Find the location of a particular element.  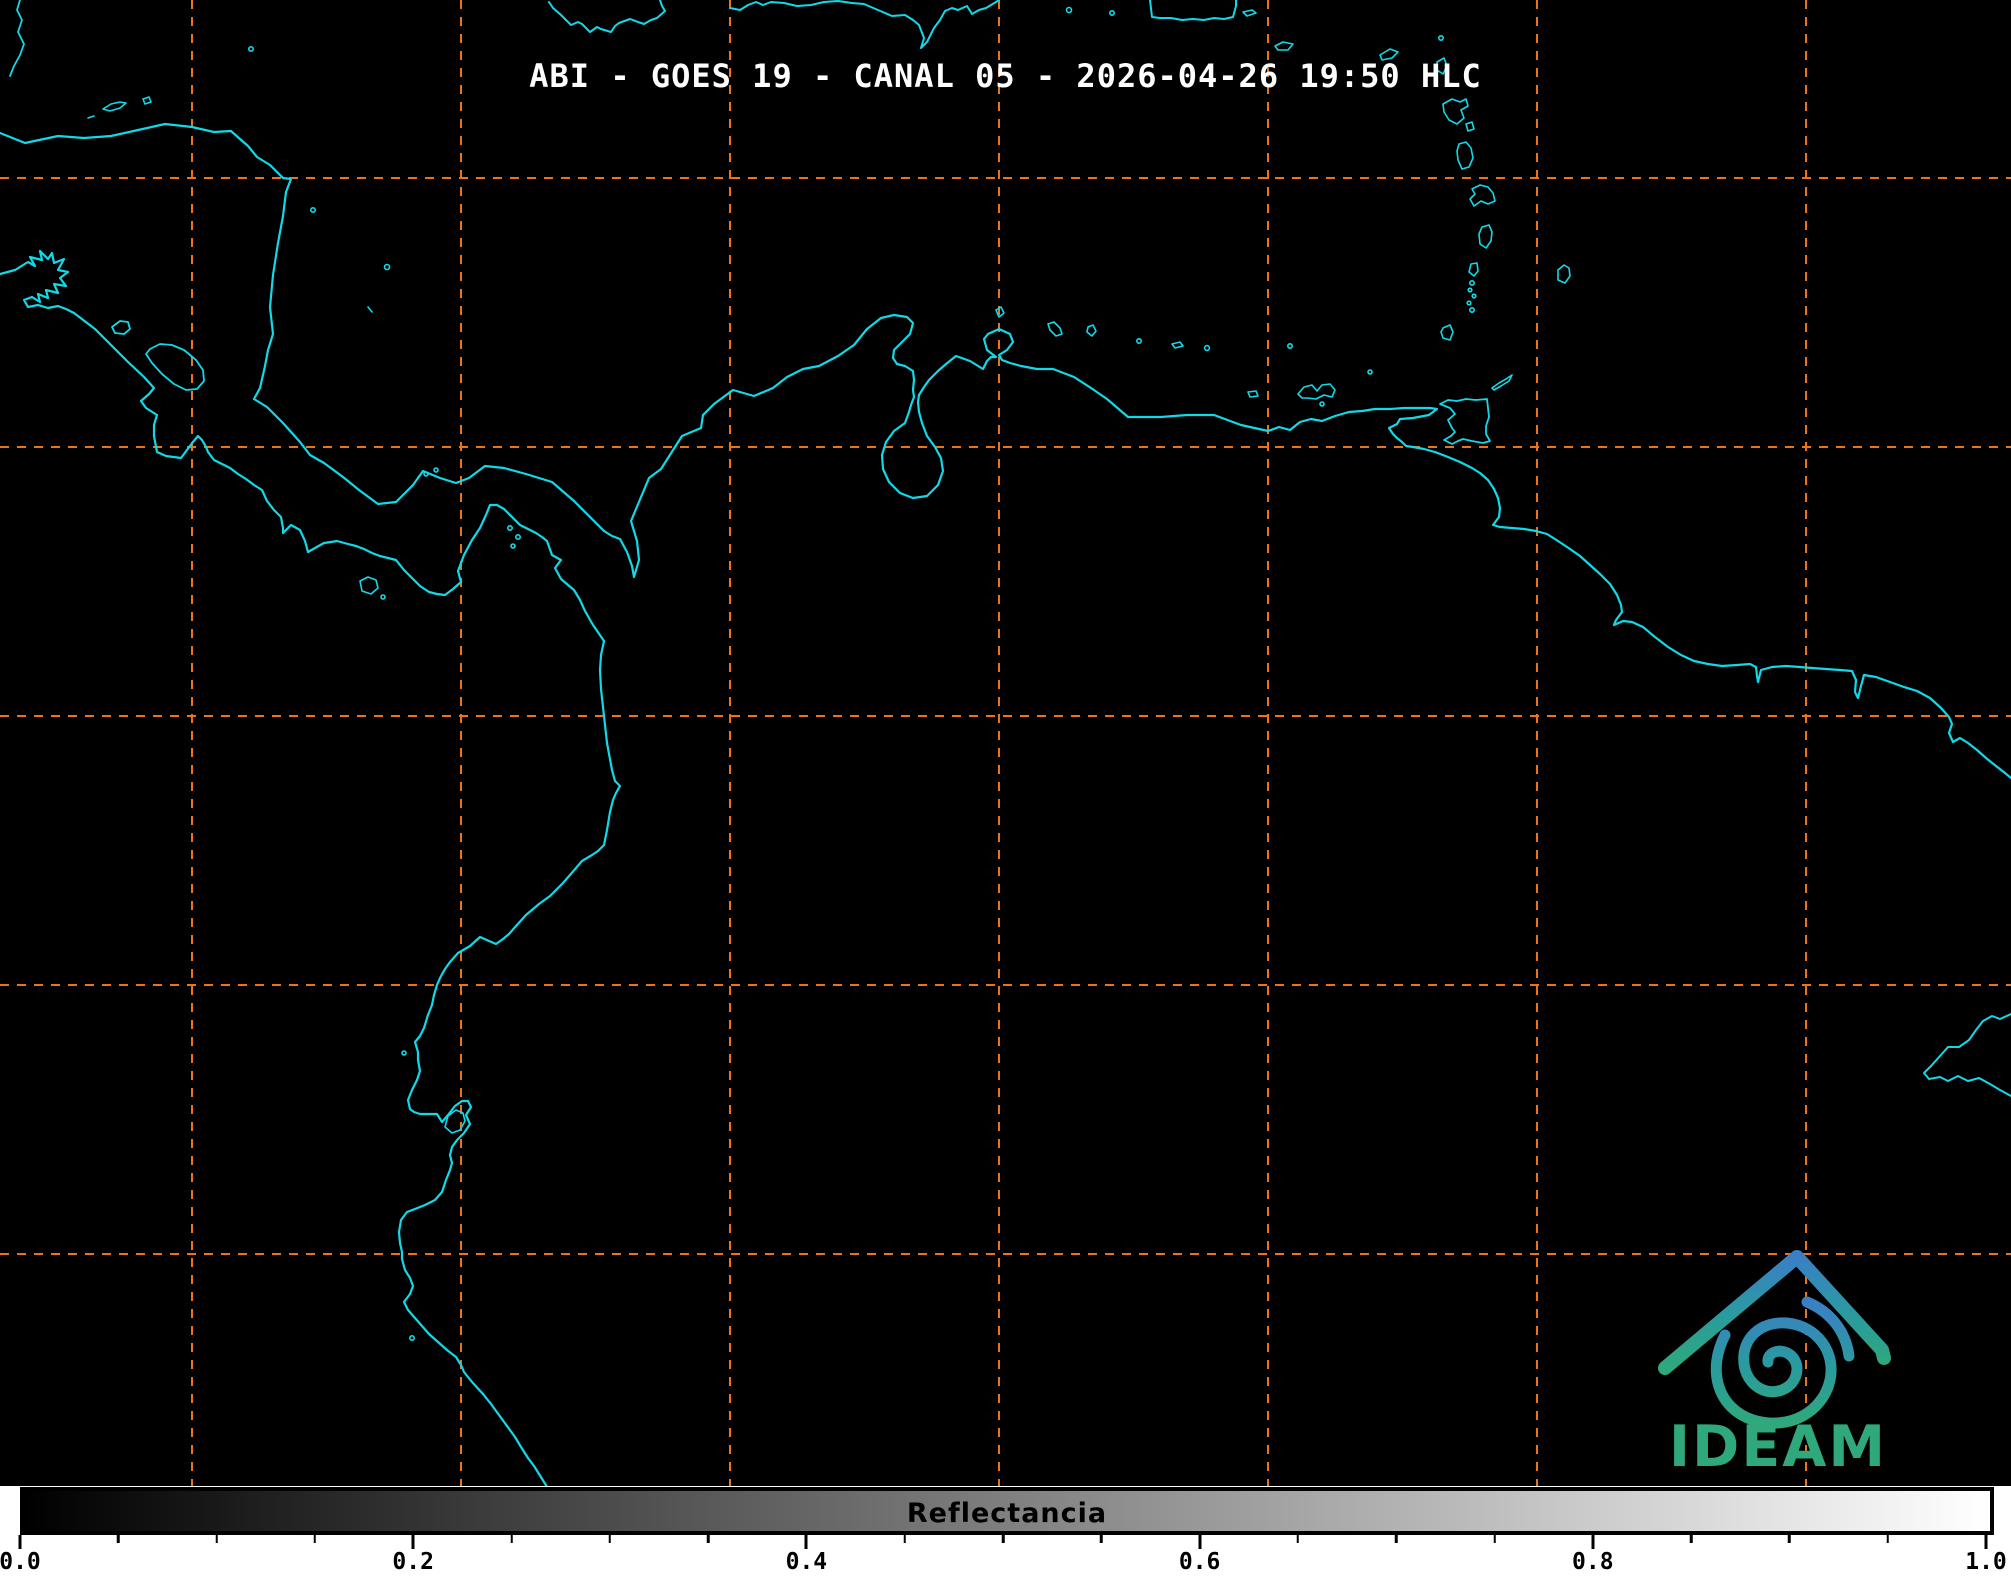

coastline-martinique is located at coordinates (1482, 195).